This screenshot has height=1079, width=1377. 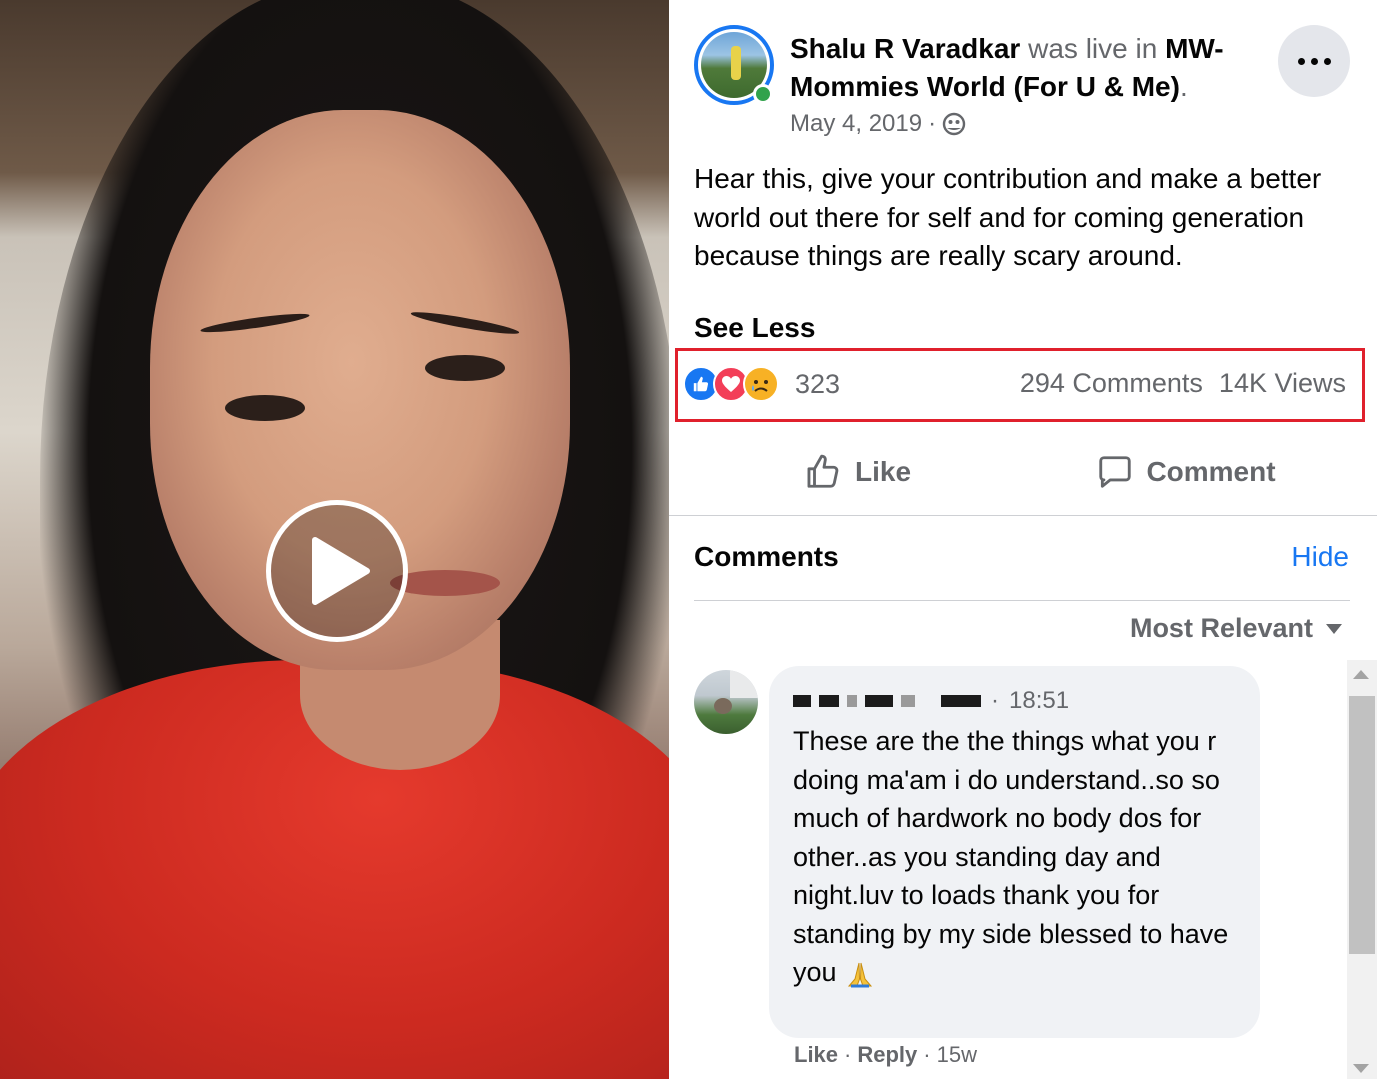 I want to click on online-status-dot, so click(x=763, y=94).